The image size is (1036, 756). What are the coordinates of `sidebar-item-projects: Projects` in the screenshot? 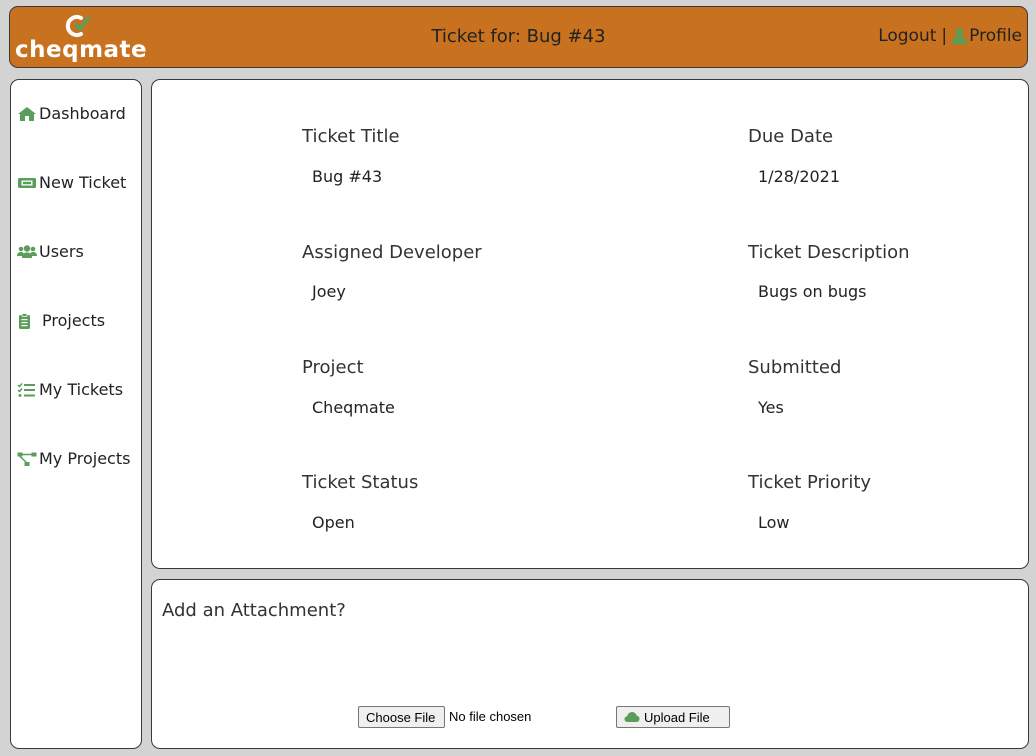 It's located at (61, 320).